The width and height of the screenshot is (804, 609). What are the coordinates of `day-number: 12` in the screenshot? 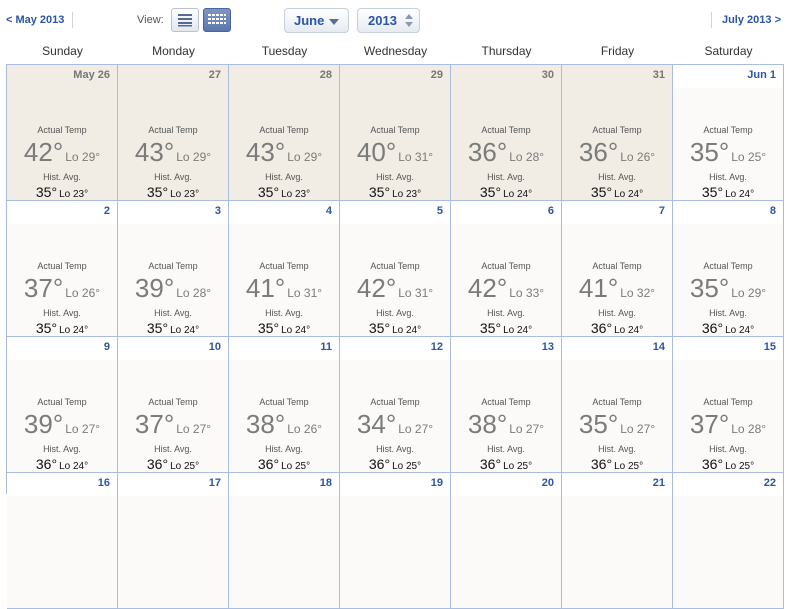 It's located at (436, 347).